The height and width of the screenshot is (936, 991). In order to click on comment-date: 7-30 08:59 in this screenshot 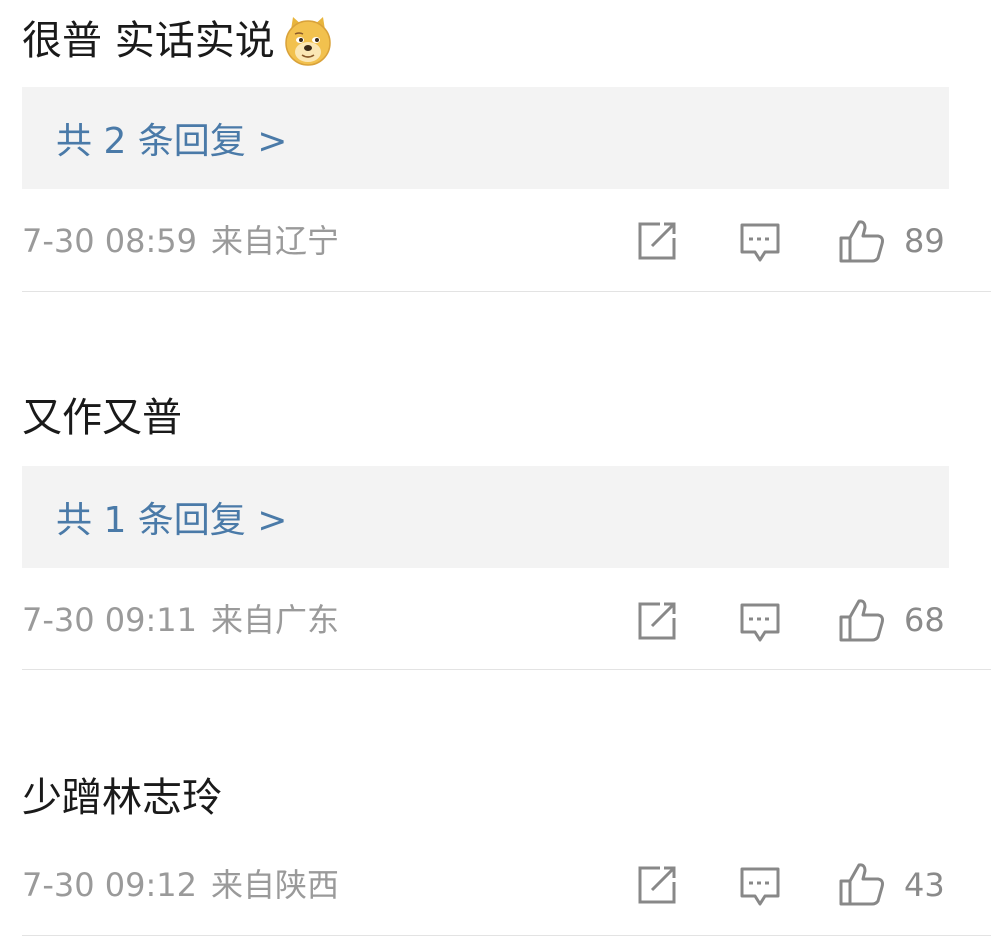, I will do `click(110, 241)`.